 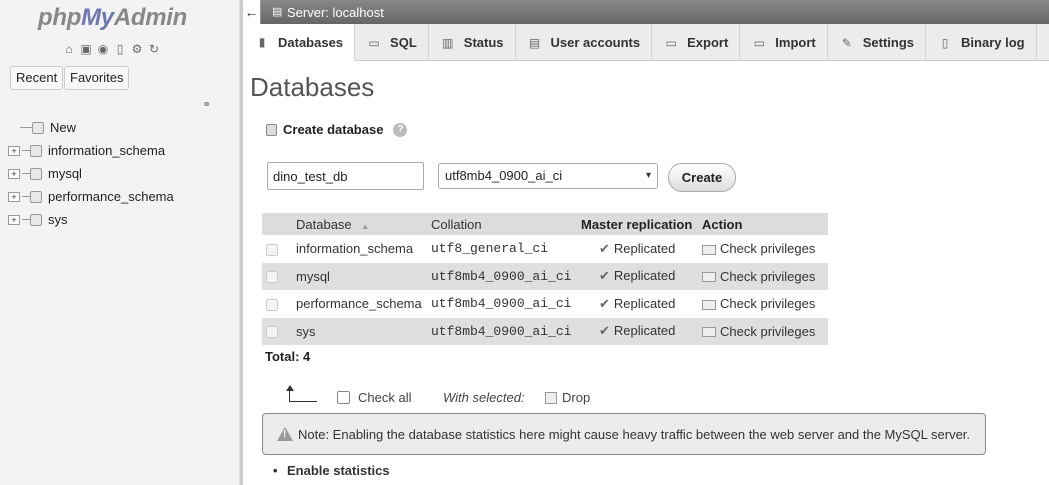 What do you see at coordinates (69, 49) in the screenshot?
I see `home-icon: ⌂` at bounding box center [69, 49].